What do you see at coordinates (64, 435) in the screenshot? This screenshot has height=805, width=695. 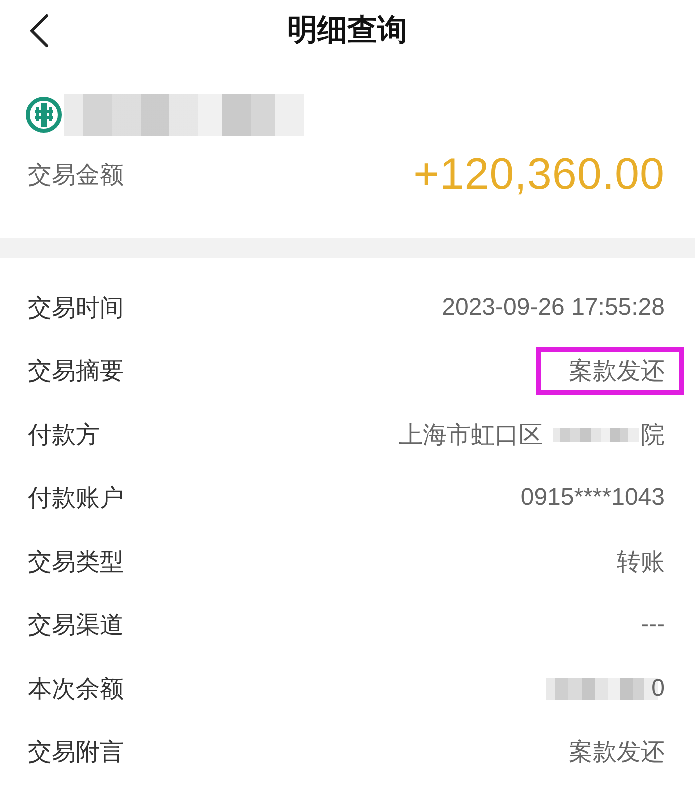 I see `field-label: 付款方` at bounding box center [64, 435].